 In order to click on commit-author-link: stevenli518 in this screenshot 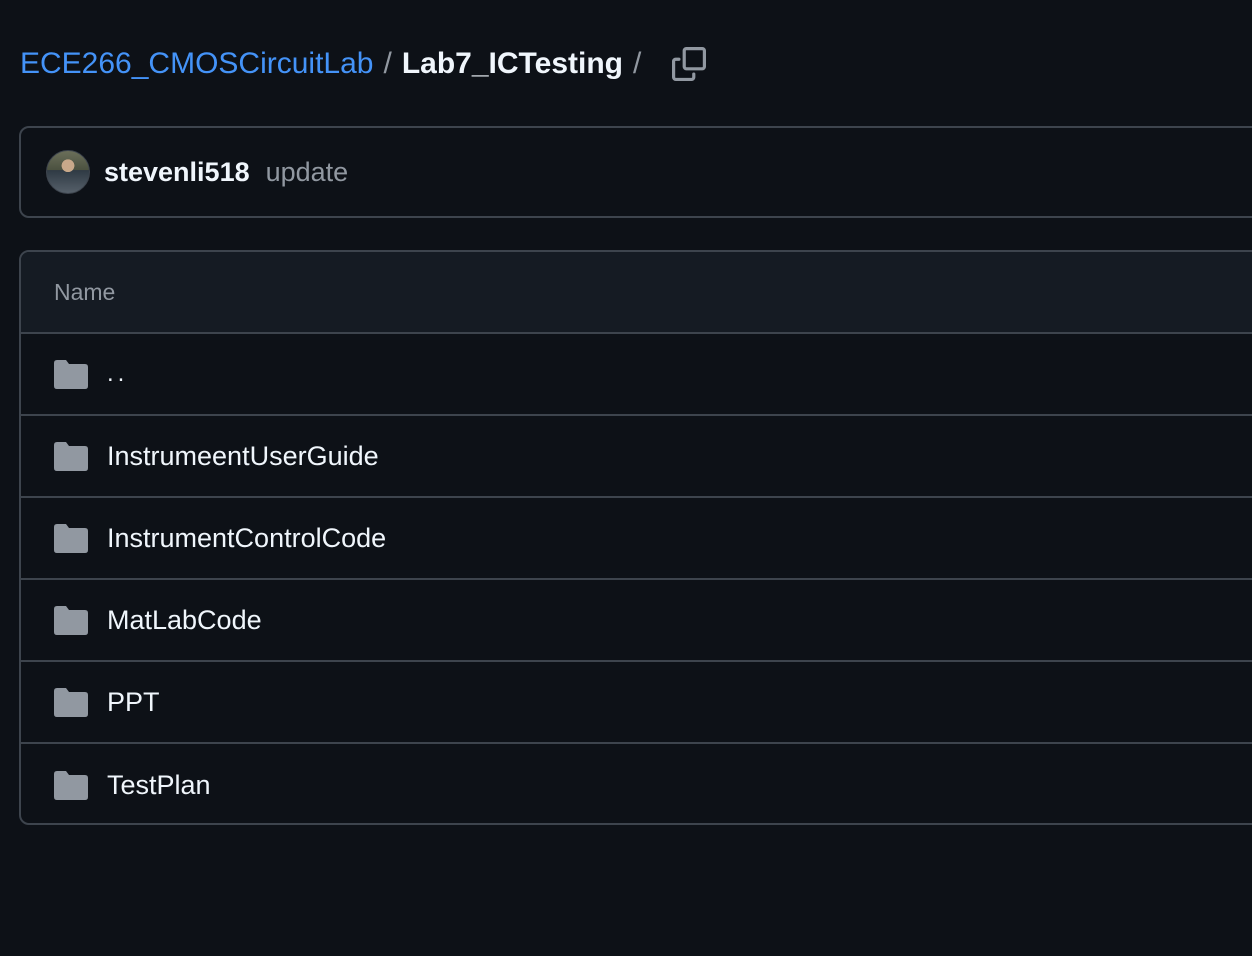, I will do `click(177, 172)`.